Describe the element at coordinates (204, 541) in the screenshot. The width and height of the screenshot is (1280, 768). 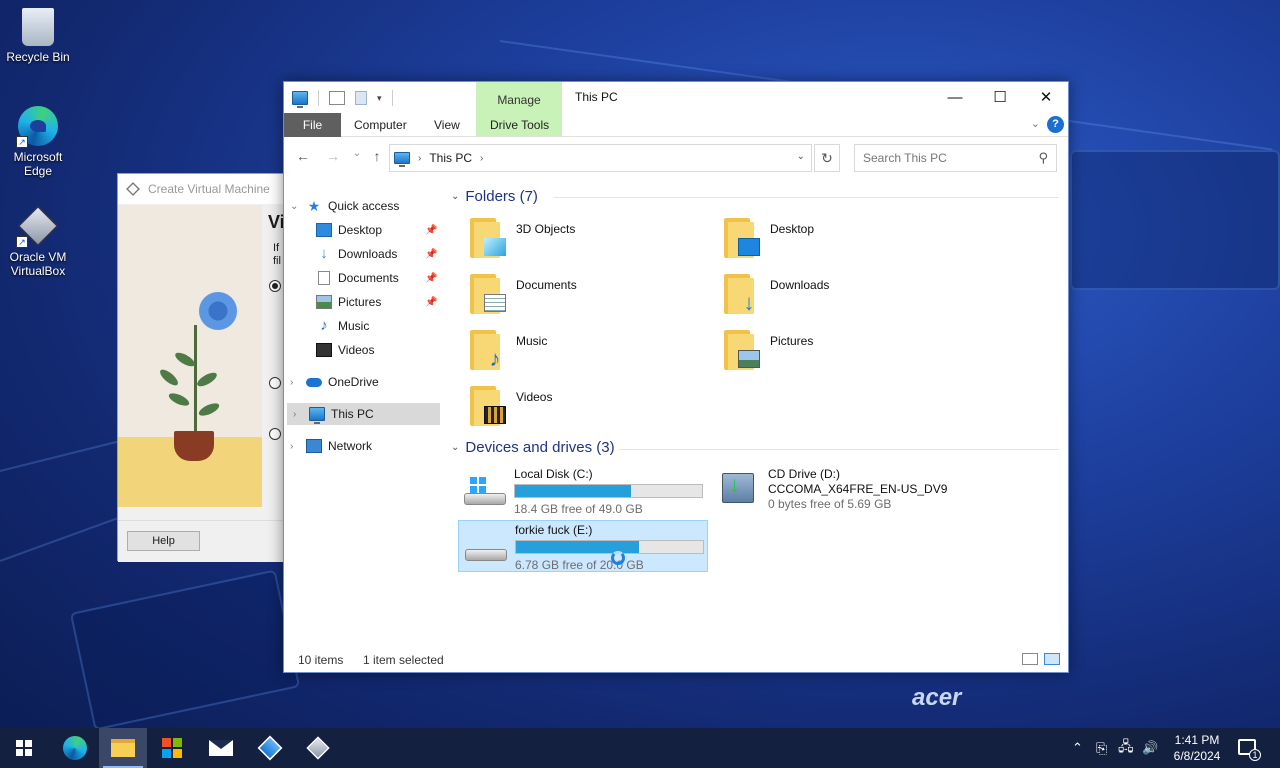
I see `dialog-button-bar: Help` at that location.